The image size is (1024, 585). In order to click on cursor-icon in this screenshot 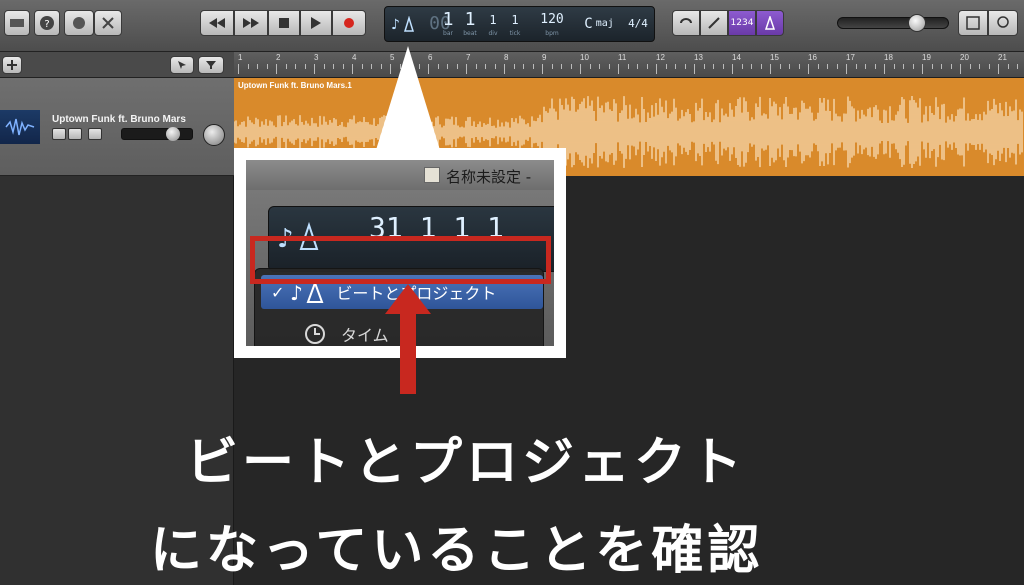, I will do `click(182, 65)`.